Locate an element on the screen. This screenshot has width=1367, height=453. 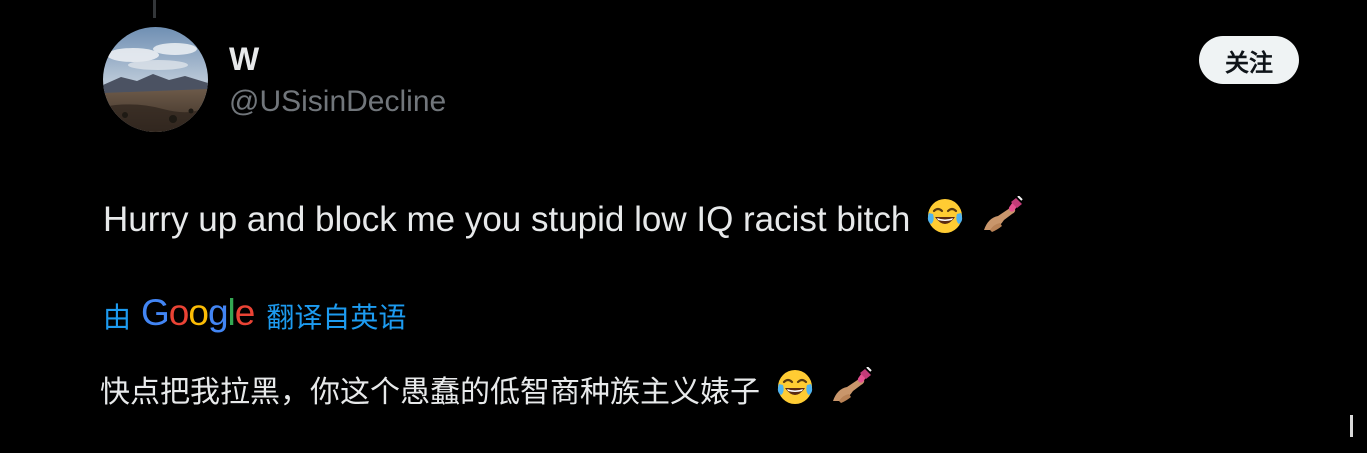
avatar-landscape-image is located at coordinates (155, 79).